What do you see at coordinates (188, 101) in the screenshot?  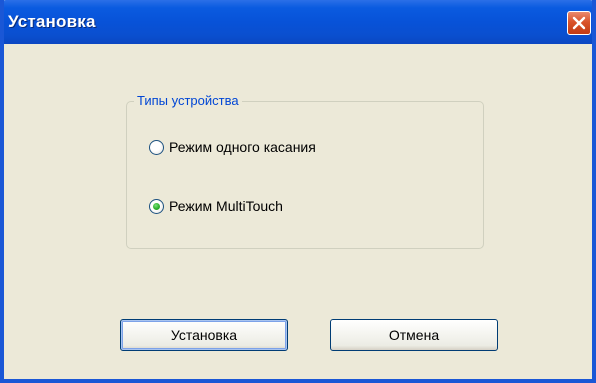 I see `device-types-legend: Типы устройства` at bounding box center [188, 101].